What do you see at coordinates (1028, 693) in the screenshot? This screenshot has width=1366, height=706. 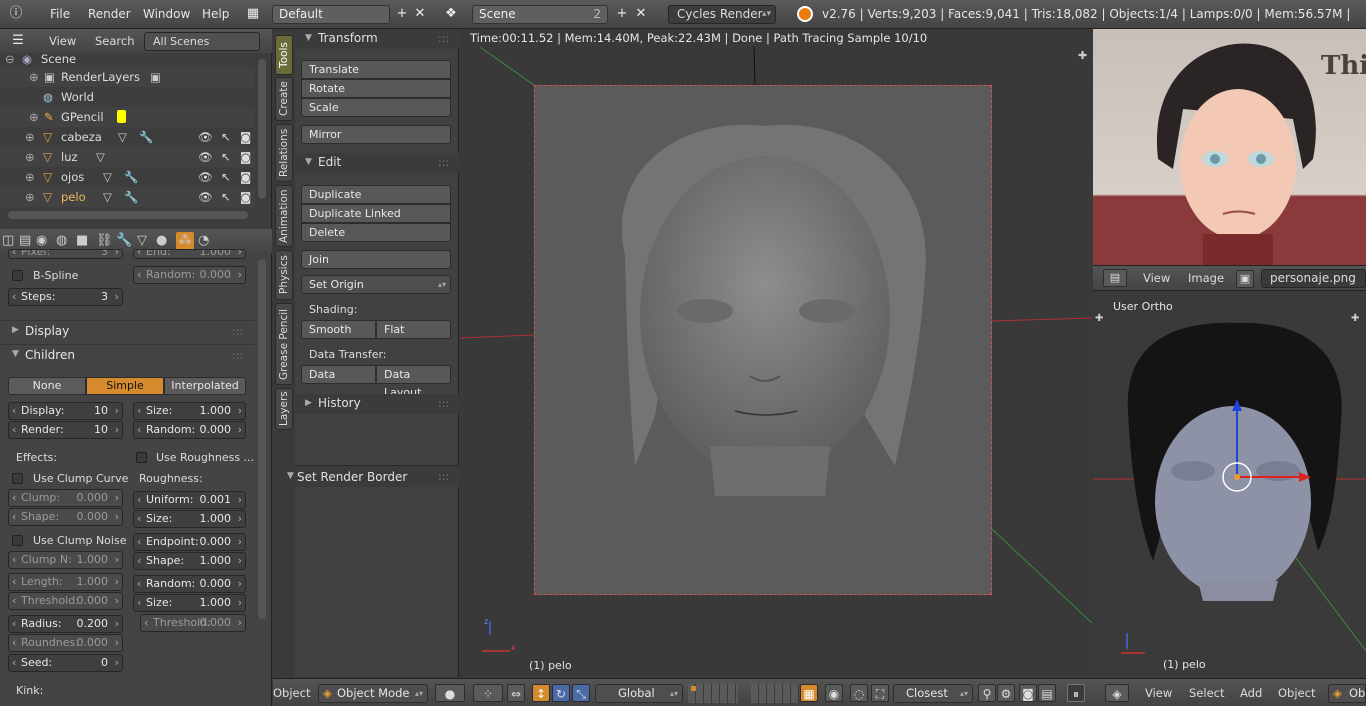 I see `opengl-render-icon: ◙` at bounding box center [1028, 693].